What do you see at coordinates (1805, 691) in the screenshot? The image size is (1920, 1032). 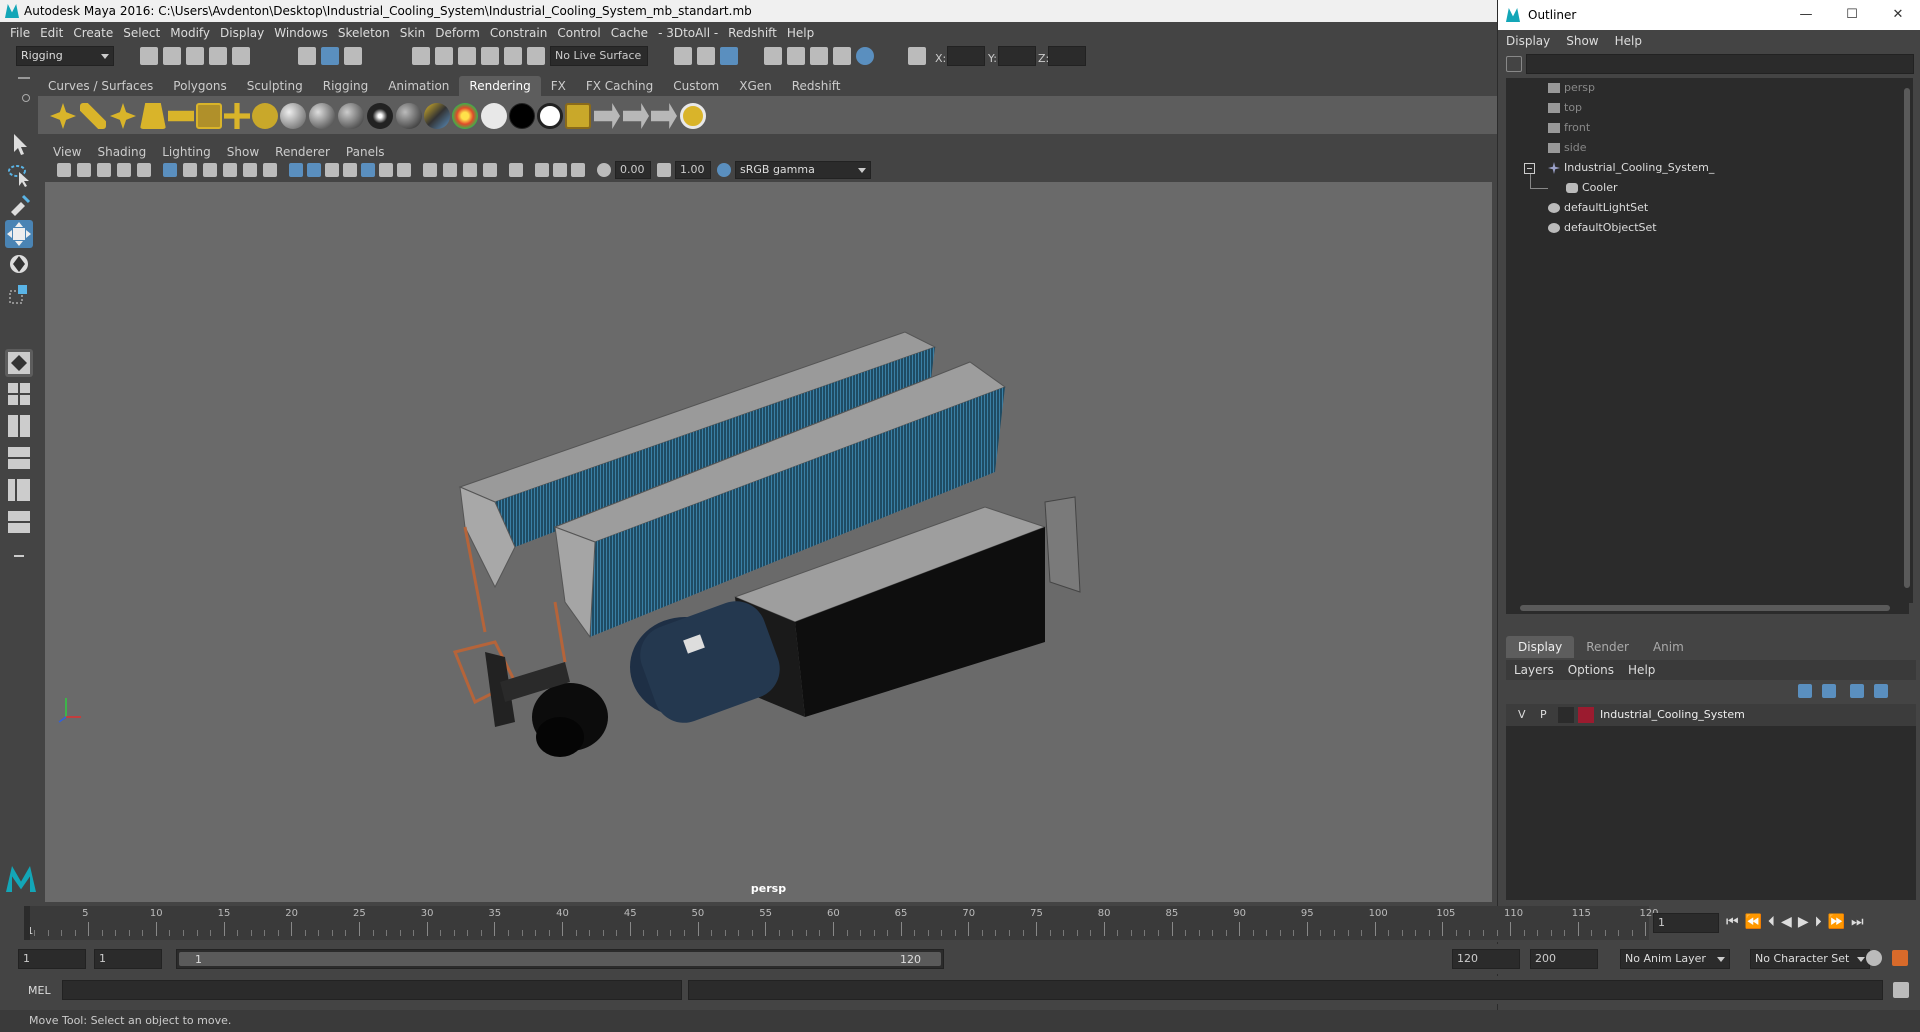 I see `move-layer-up-icon` at bounding box center [1805, 691].